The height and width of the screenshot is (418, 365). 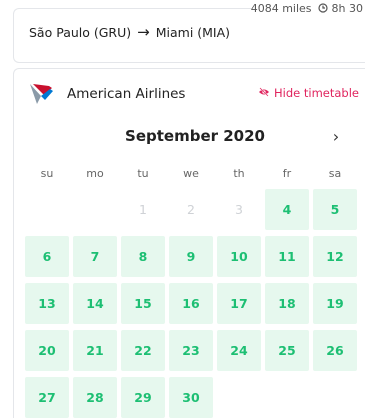 I want to click on calendar-day: 2, so click(x=191, y=209).